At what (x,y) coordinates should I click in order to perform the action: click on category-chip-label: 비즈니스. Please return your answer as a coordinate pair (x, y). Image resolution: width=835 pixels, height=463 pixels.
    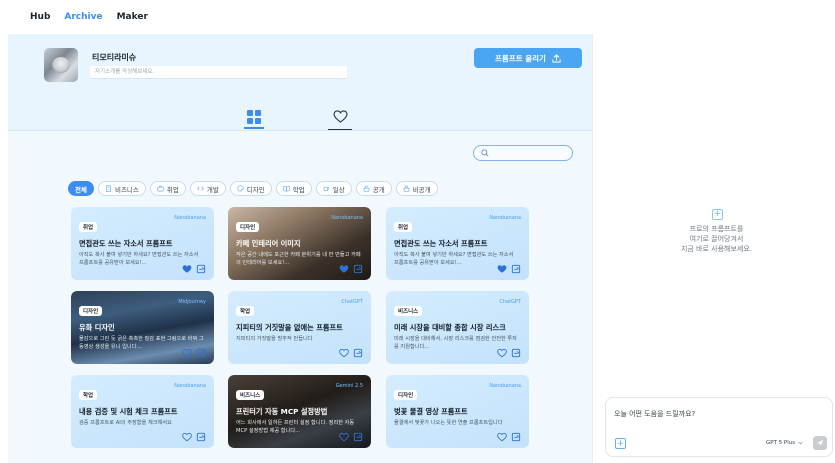
    Looking at the image, I should click on (126, 189).